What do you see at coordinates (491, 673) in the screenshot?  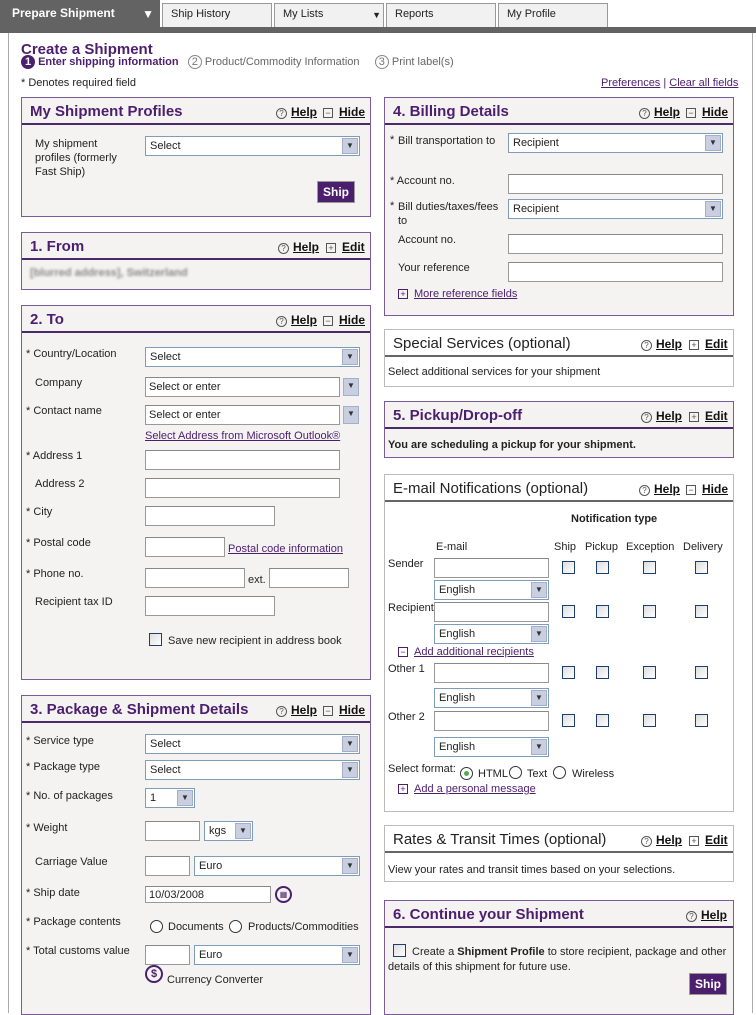 I see `other1-email-input` at bounding box center [491, 673].